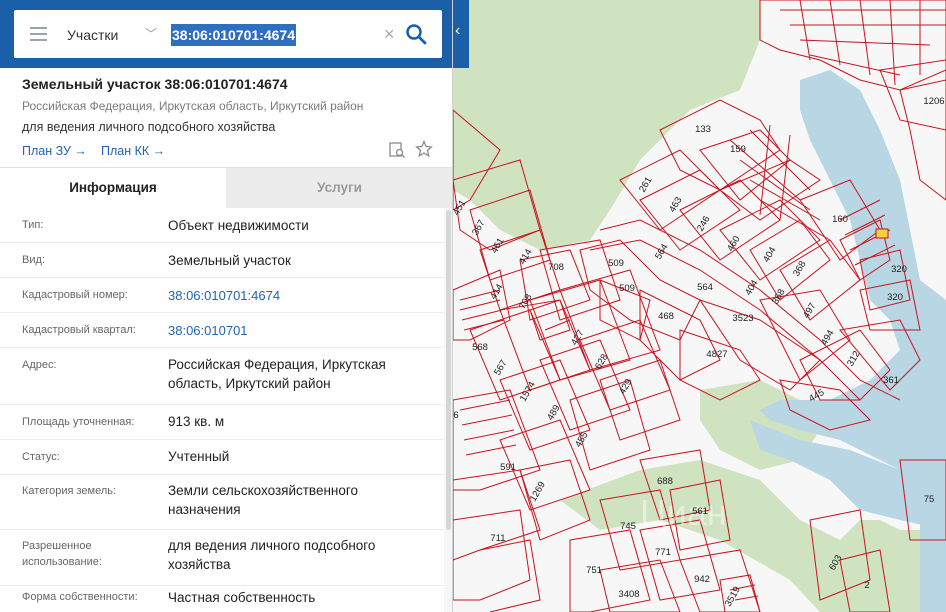 This screenshot has height=612, width=946. What do you see at coordinates (556, 267) in the screenshot?
I see `parcel-label: 708` at bounding box center [556, 267].